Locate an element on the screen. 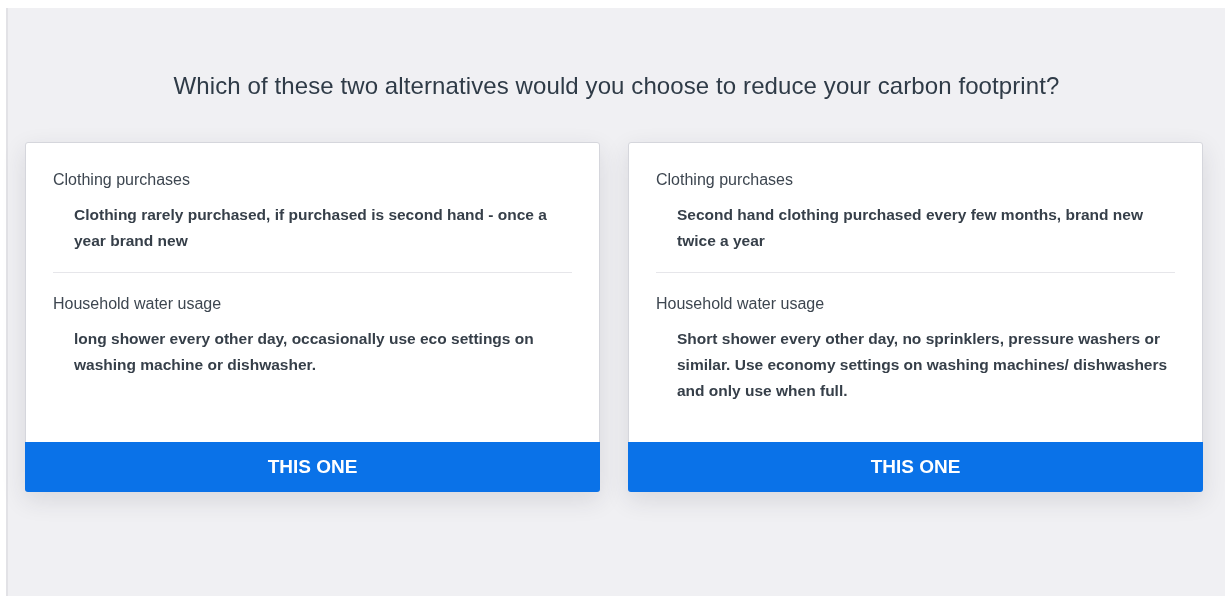 Image resolution: width=1225 pixels, height=596 pixels. question-title: Which of these two alternatives would you choose to reduce your carbon footprint? is located at coordinates (616, 86).